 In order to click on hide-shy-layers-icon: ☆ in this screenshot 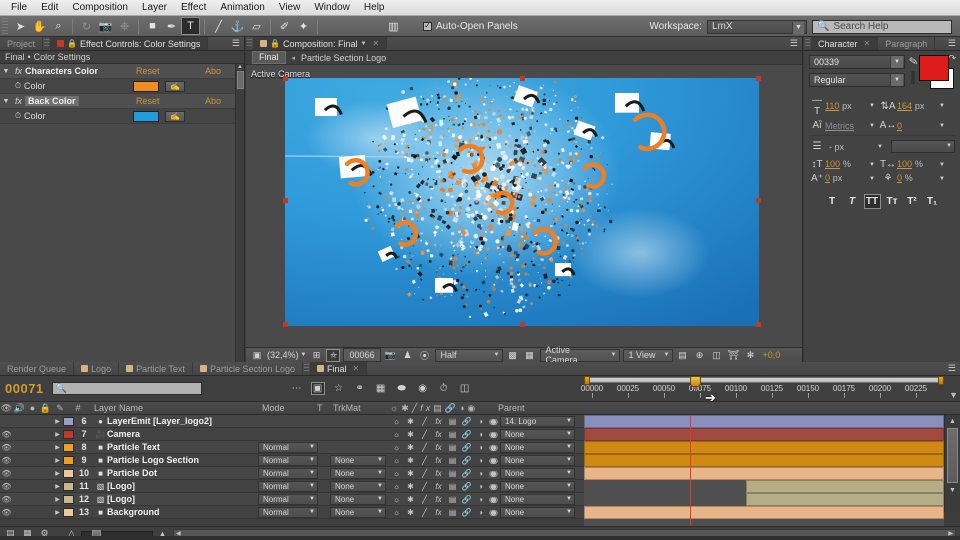, I will do `click(339, 388)`.